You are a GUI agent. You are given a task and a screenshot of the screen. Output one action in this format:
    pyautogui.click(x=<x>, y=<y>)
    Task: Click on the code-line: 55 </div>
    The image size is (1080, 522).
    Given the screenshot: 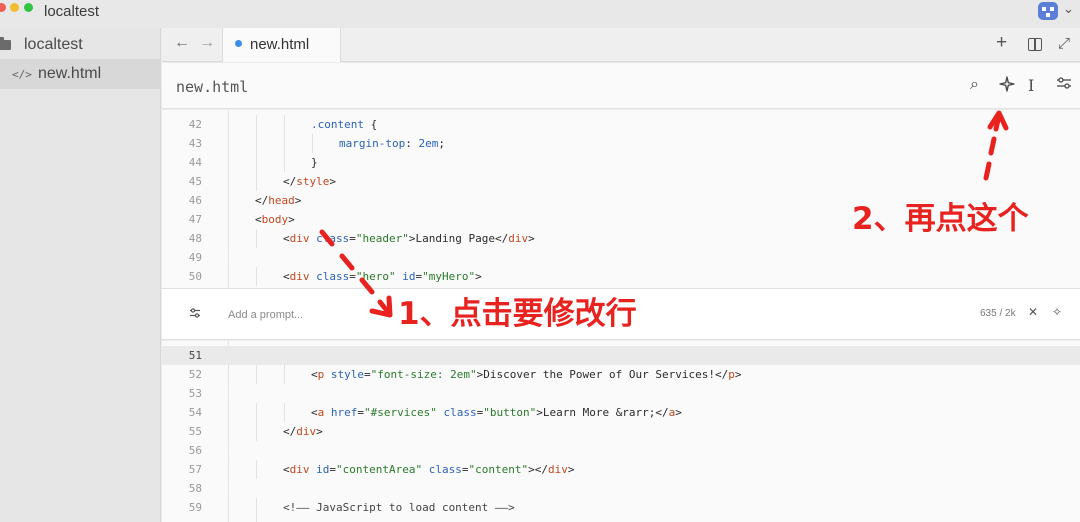 What is the action you would take?
    pyautogui.click(x=621, y=431)
    